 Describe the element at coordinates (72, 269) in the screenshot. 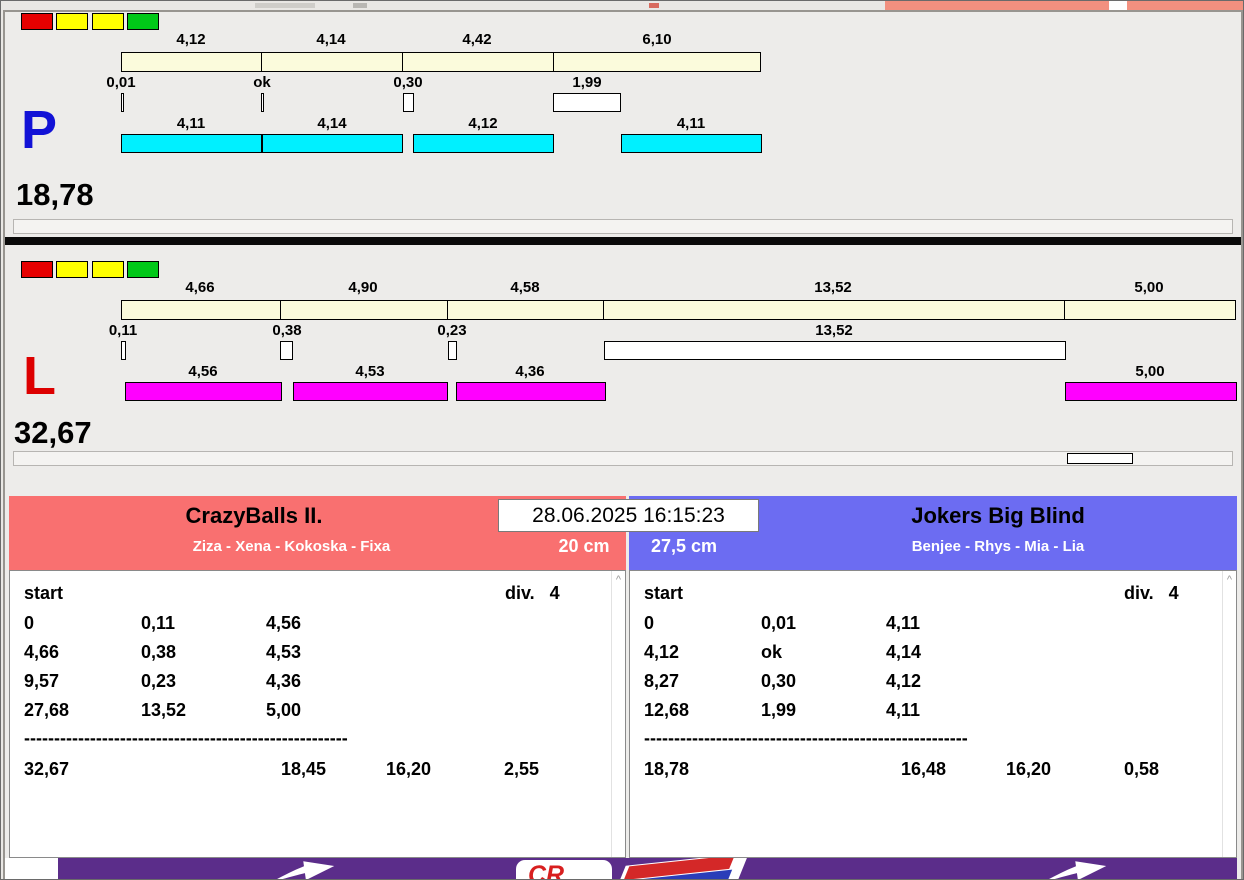

I see `light-yellow-1-icon` at that location.